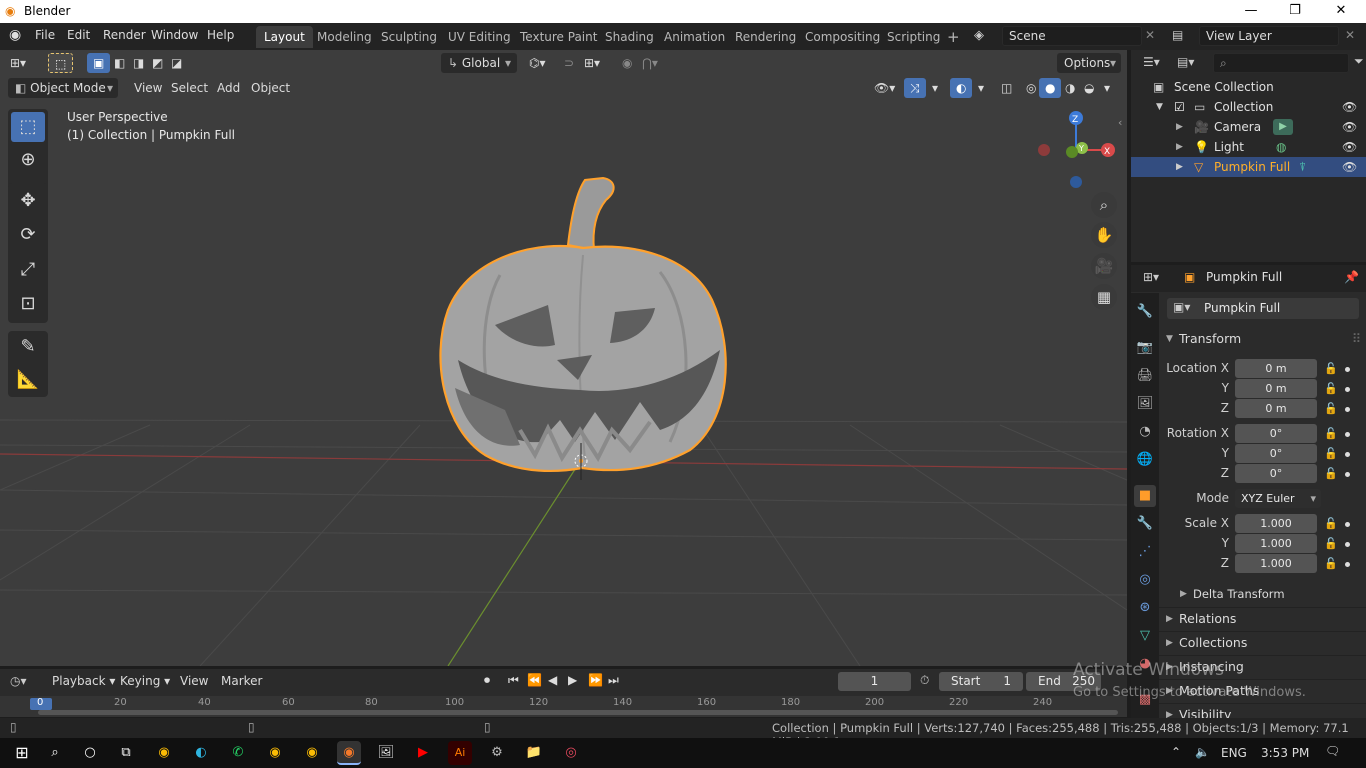 This screenshot has height=768, width=1366. What do you see at coordinates (1107, 88) in the screenshot?
I see `shading-dropdown-icon: ▾` at bounding box center [1107, 88].